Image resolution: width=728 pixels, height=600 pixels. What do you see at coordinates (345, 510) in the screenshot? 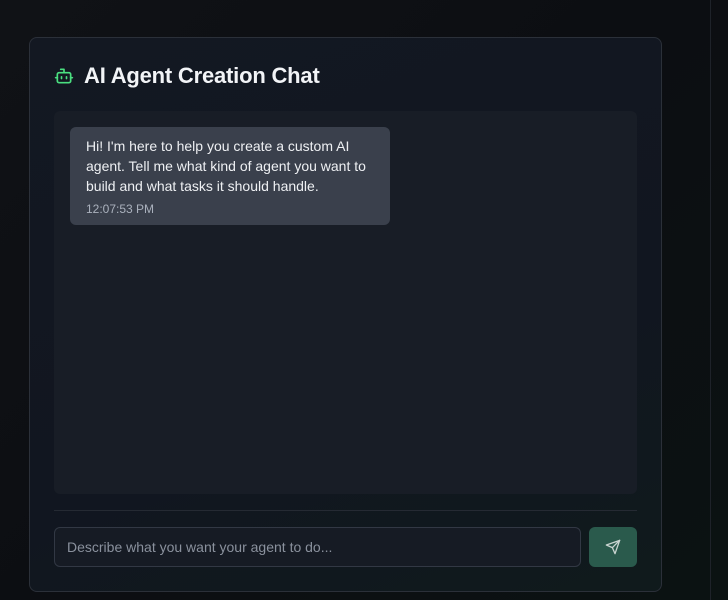
I see `divider` at bounding box center [345, 510].